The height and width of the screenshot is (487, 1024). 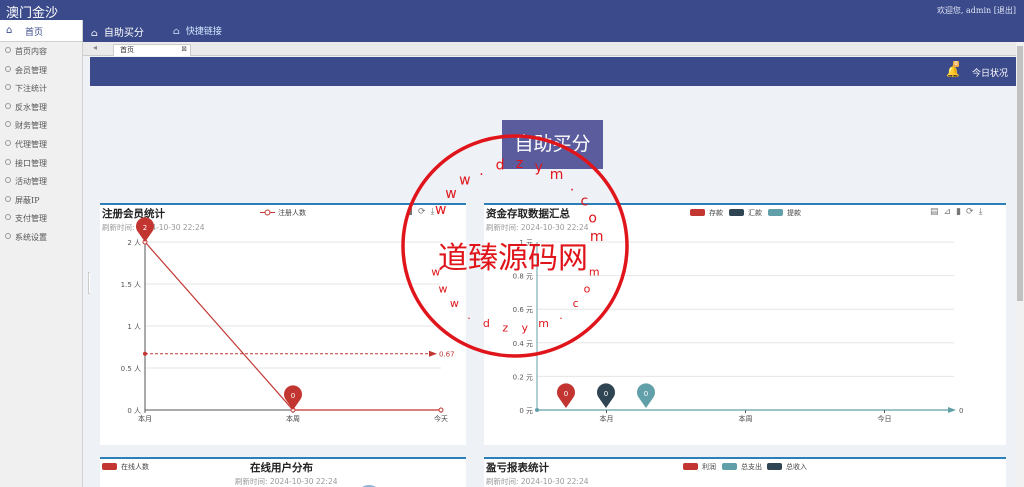 I want to click on tab-scroll-left-icon: ◂, so click(x=95, y=47).